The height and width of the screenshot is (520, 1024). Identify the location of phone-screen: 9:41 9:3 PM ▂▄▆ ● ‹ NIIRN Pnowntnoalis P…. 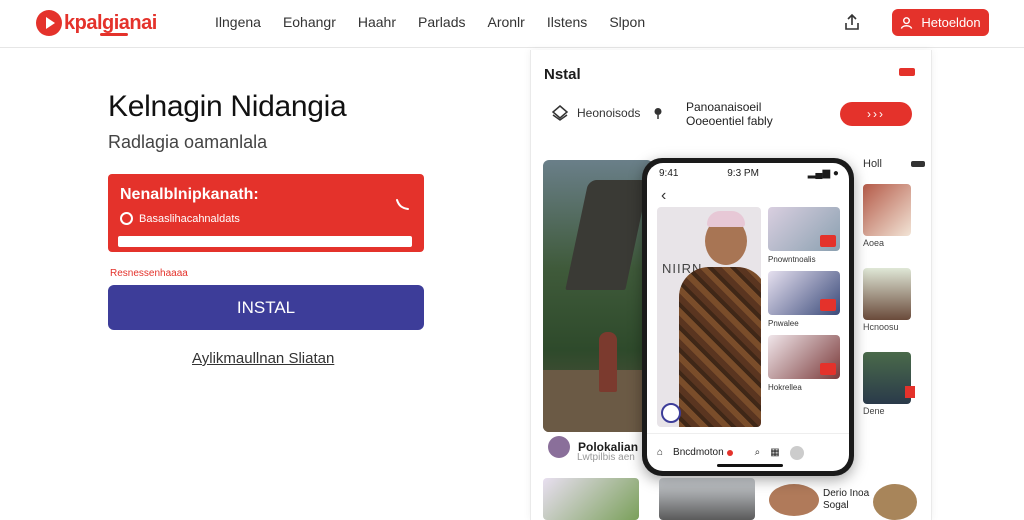
(748, 317).